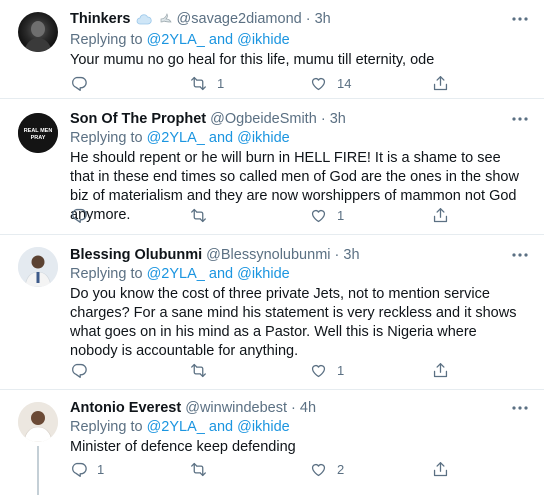  Describe the element at coordinates (341, 469) in the screenshot. I see `like-count: 2` at that location.